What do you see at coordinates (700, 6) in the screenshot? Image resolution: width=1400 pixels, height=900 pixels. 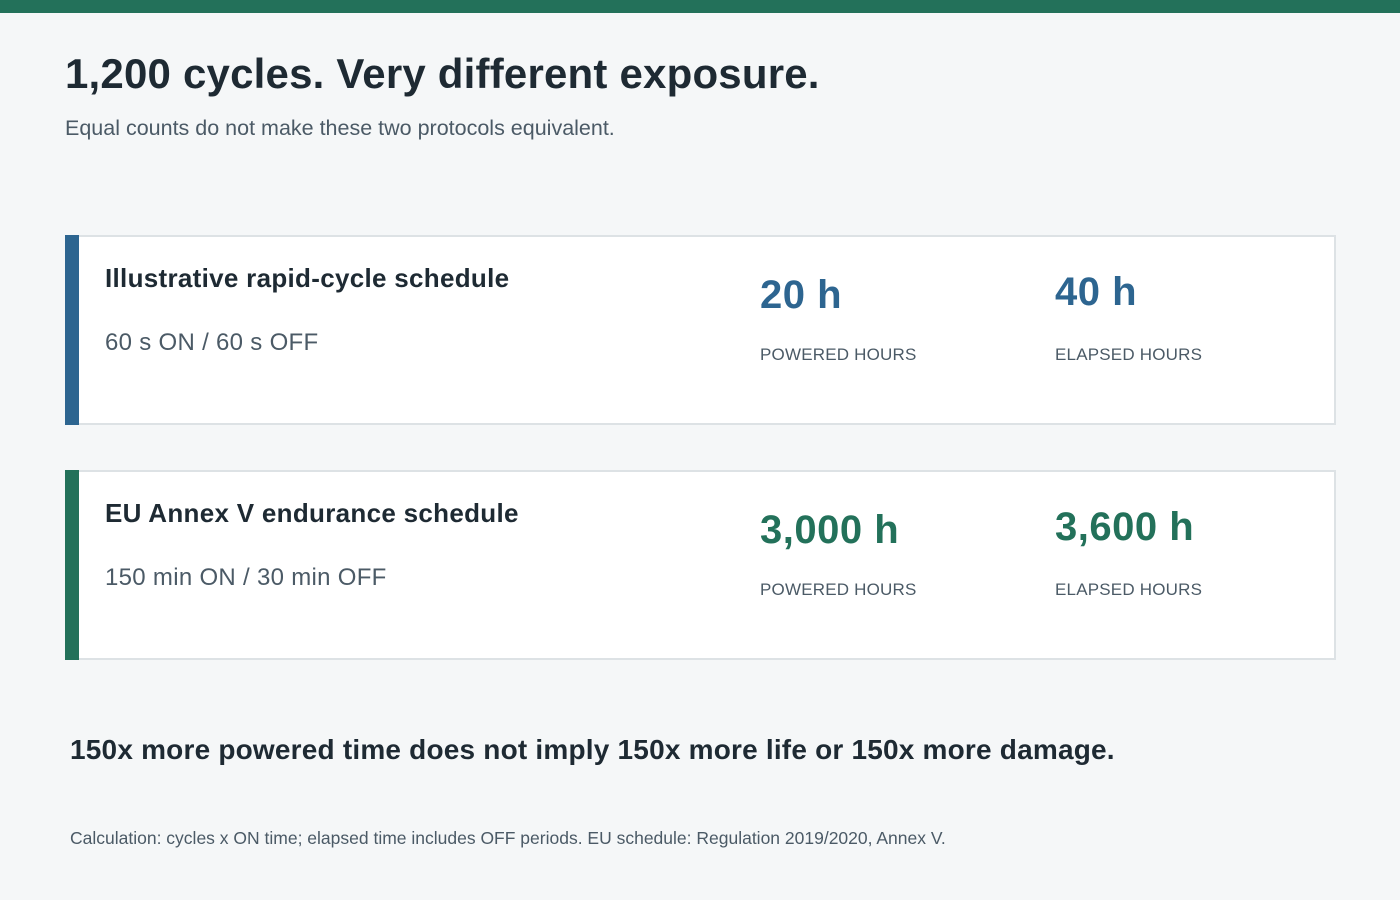 I see `top-accent-bar` at bounding box center [700, 6].